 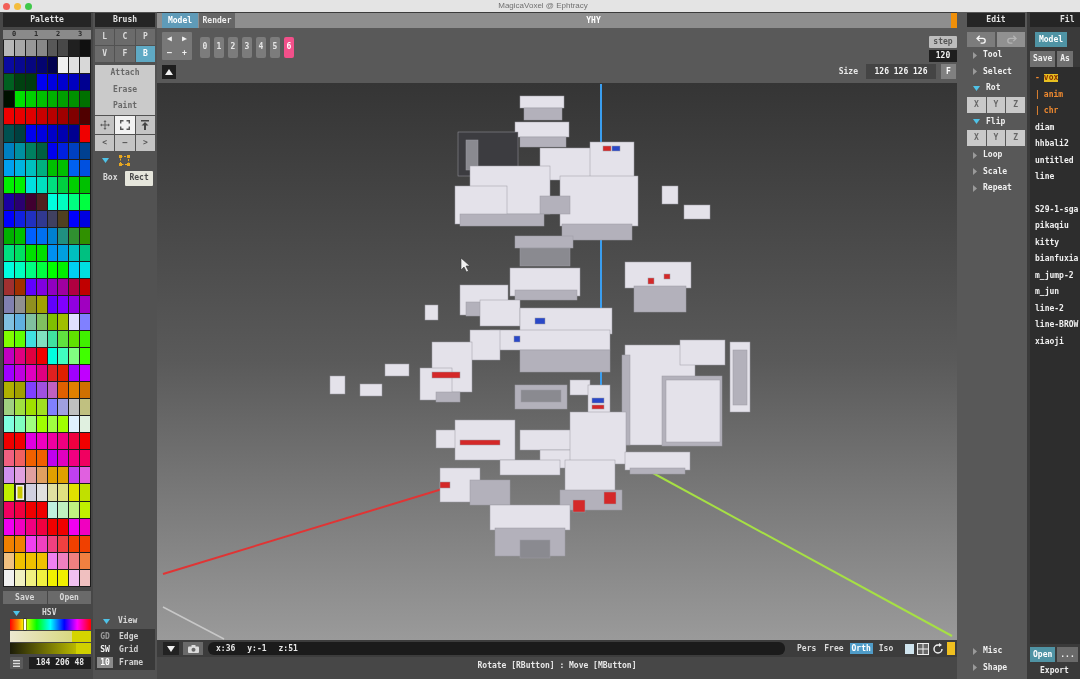 I want to click on section-label: Repeat, so click(x=997, y=188).